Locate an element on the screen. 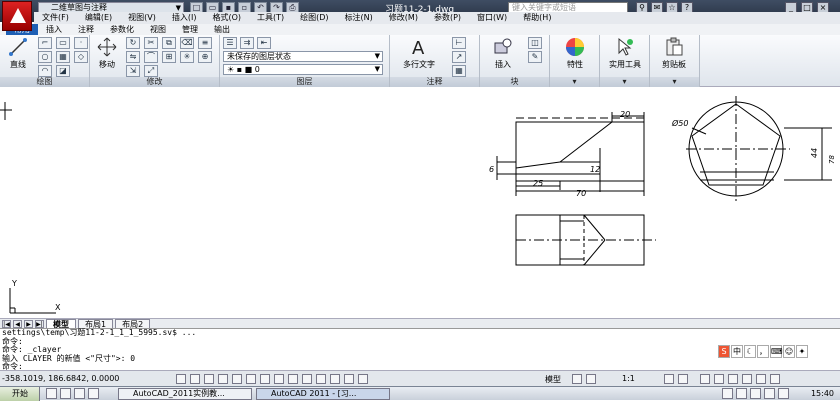 The width and height of the screenshot is (840, 401). first-tab-icon: |◀ is located at coordinates (6, 323).